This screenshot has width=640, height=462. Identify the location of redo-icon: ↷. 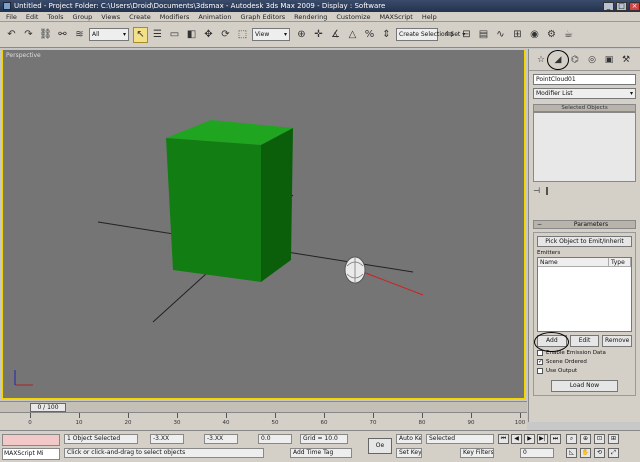
(28, 35).